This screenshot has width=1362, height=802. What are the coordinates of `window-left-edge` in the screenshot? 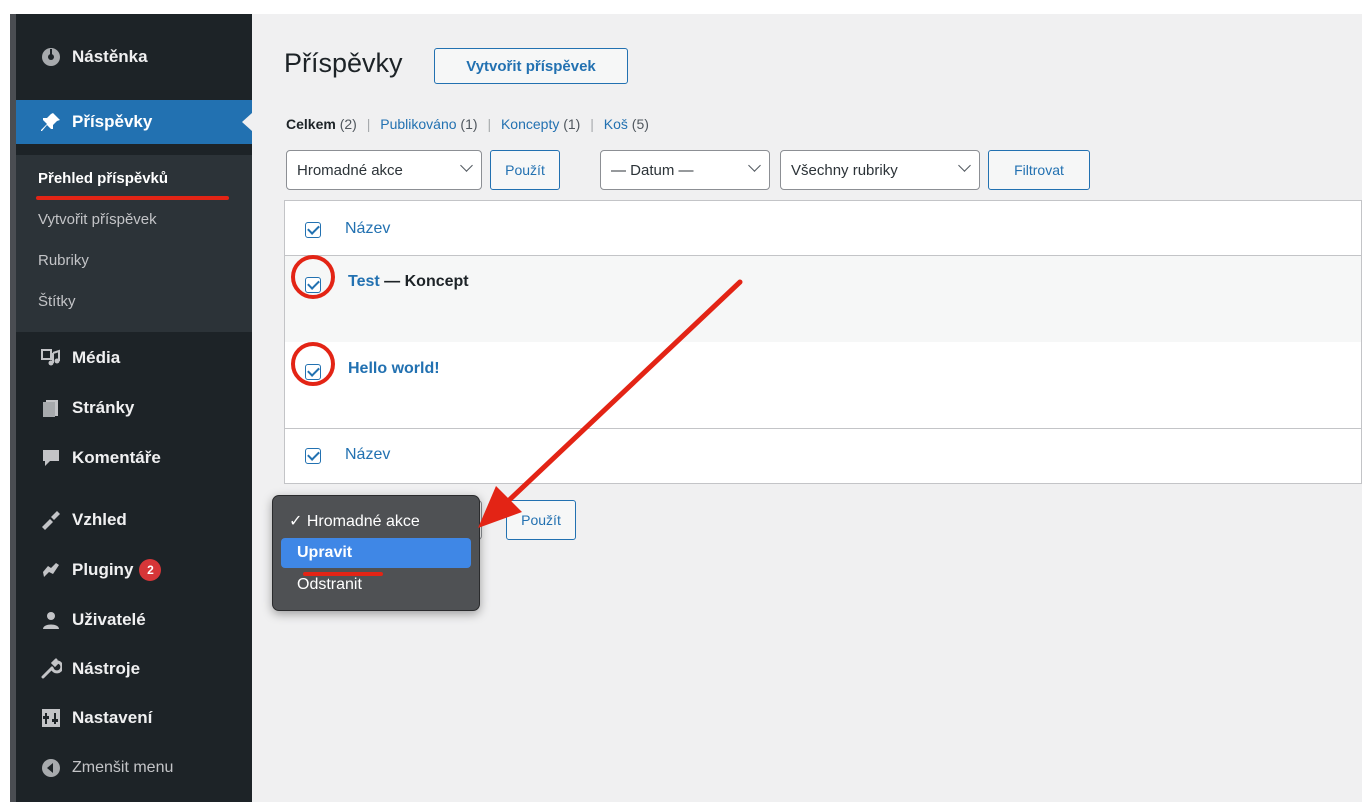 It's located at (5, 408).